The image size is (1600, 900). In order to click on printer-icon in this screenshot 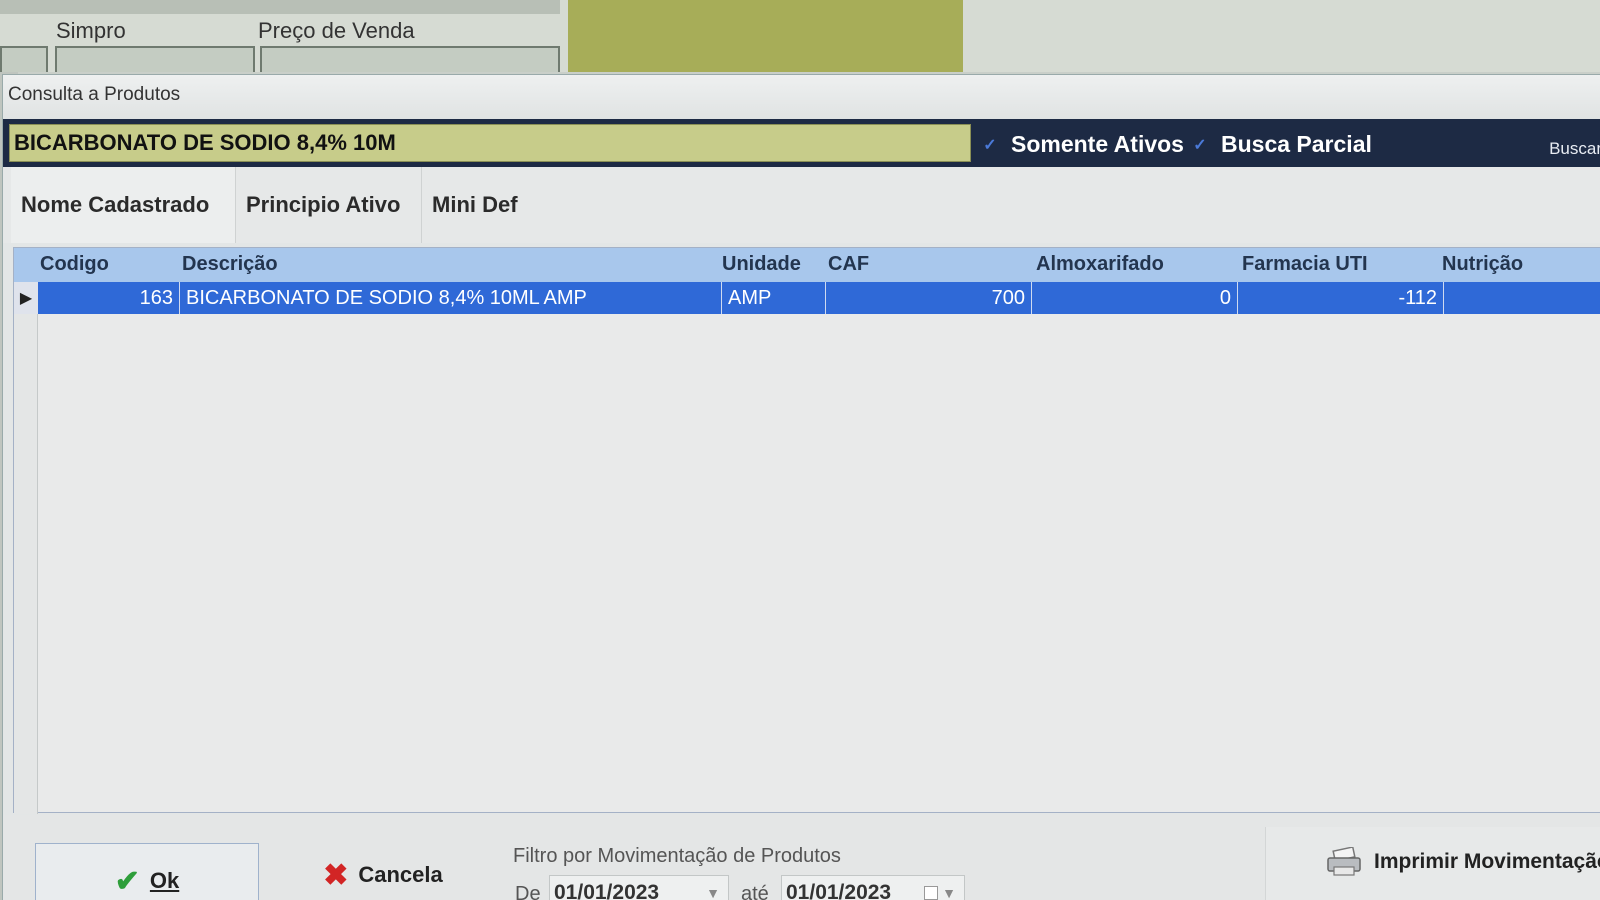, I will do `click(1344, 861)`.